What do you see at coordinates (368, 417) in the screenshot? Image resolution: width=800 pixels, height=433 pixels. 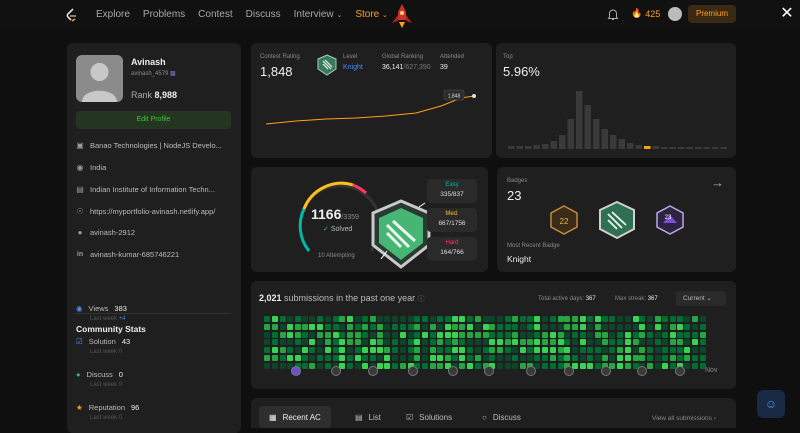 I see `tab-list: ▤ List` at bounding box center [368, 417].